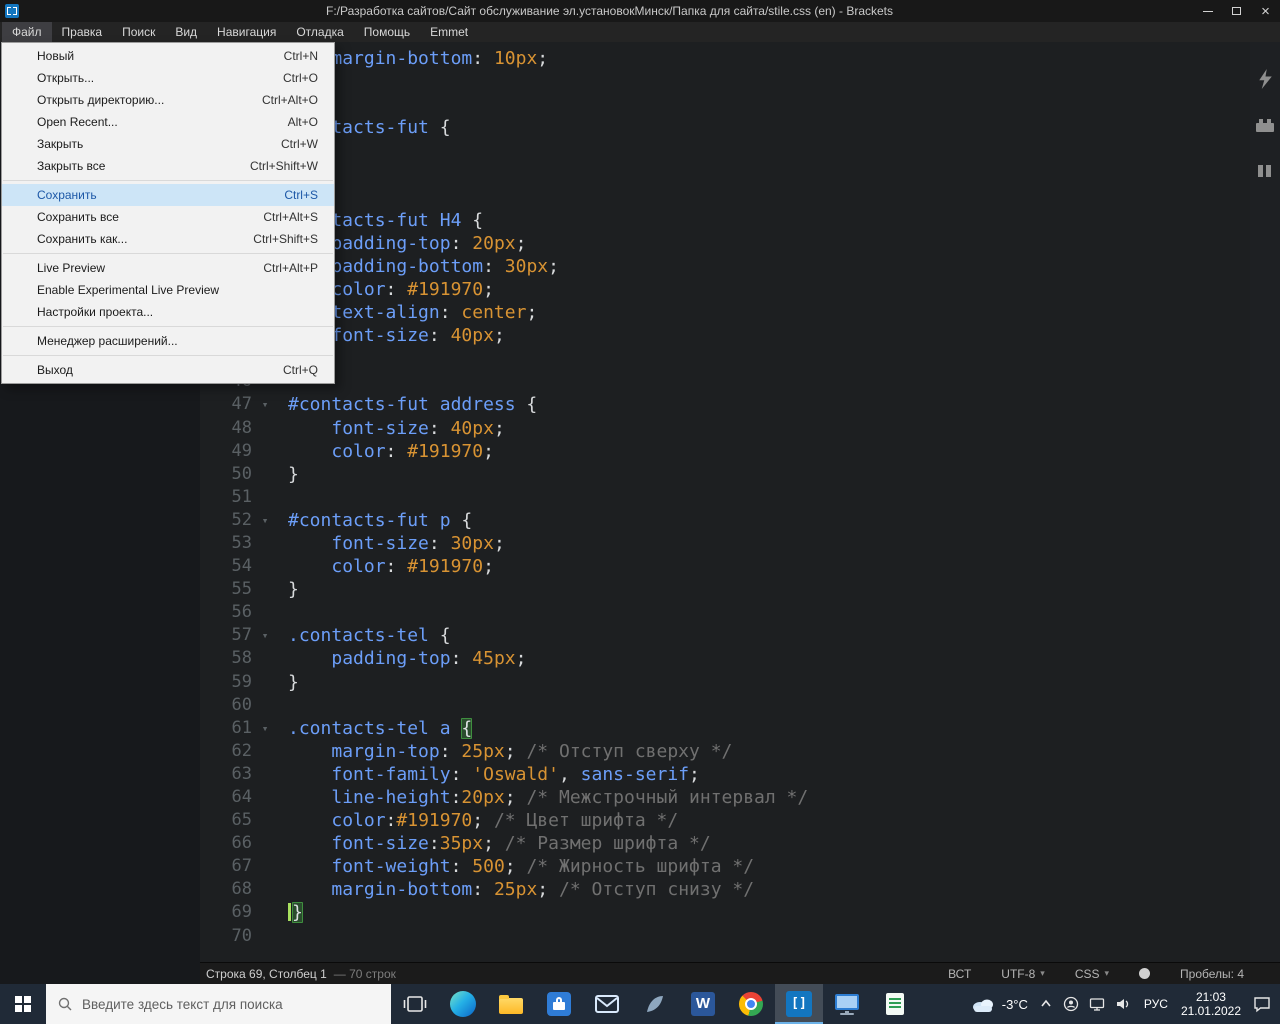 Image resolution: width=1280 pixels, height=1024 pixels. What do you see at coordinates (725, 912) in the screenshot?
I see `code-line: 69}` at bounding box center [725, 912].